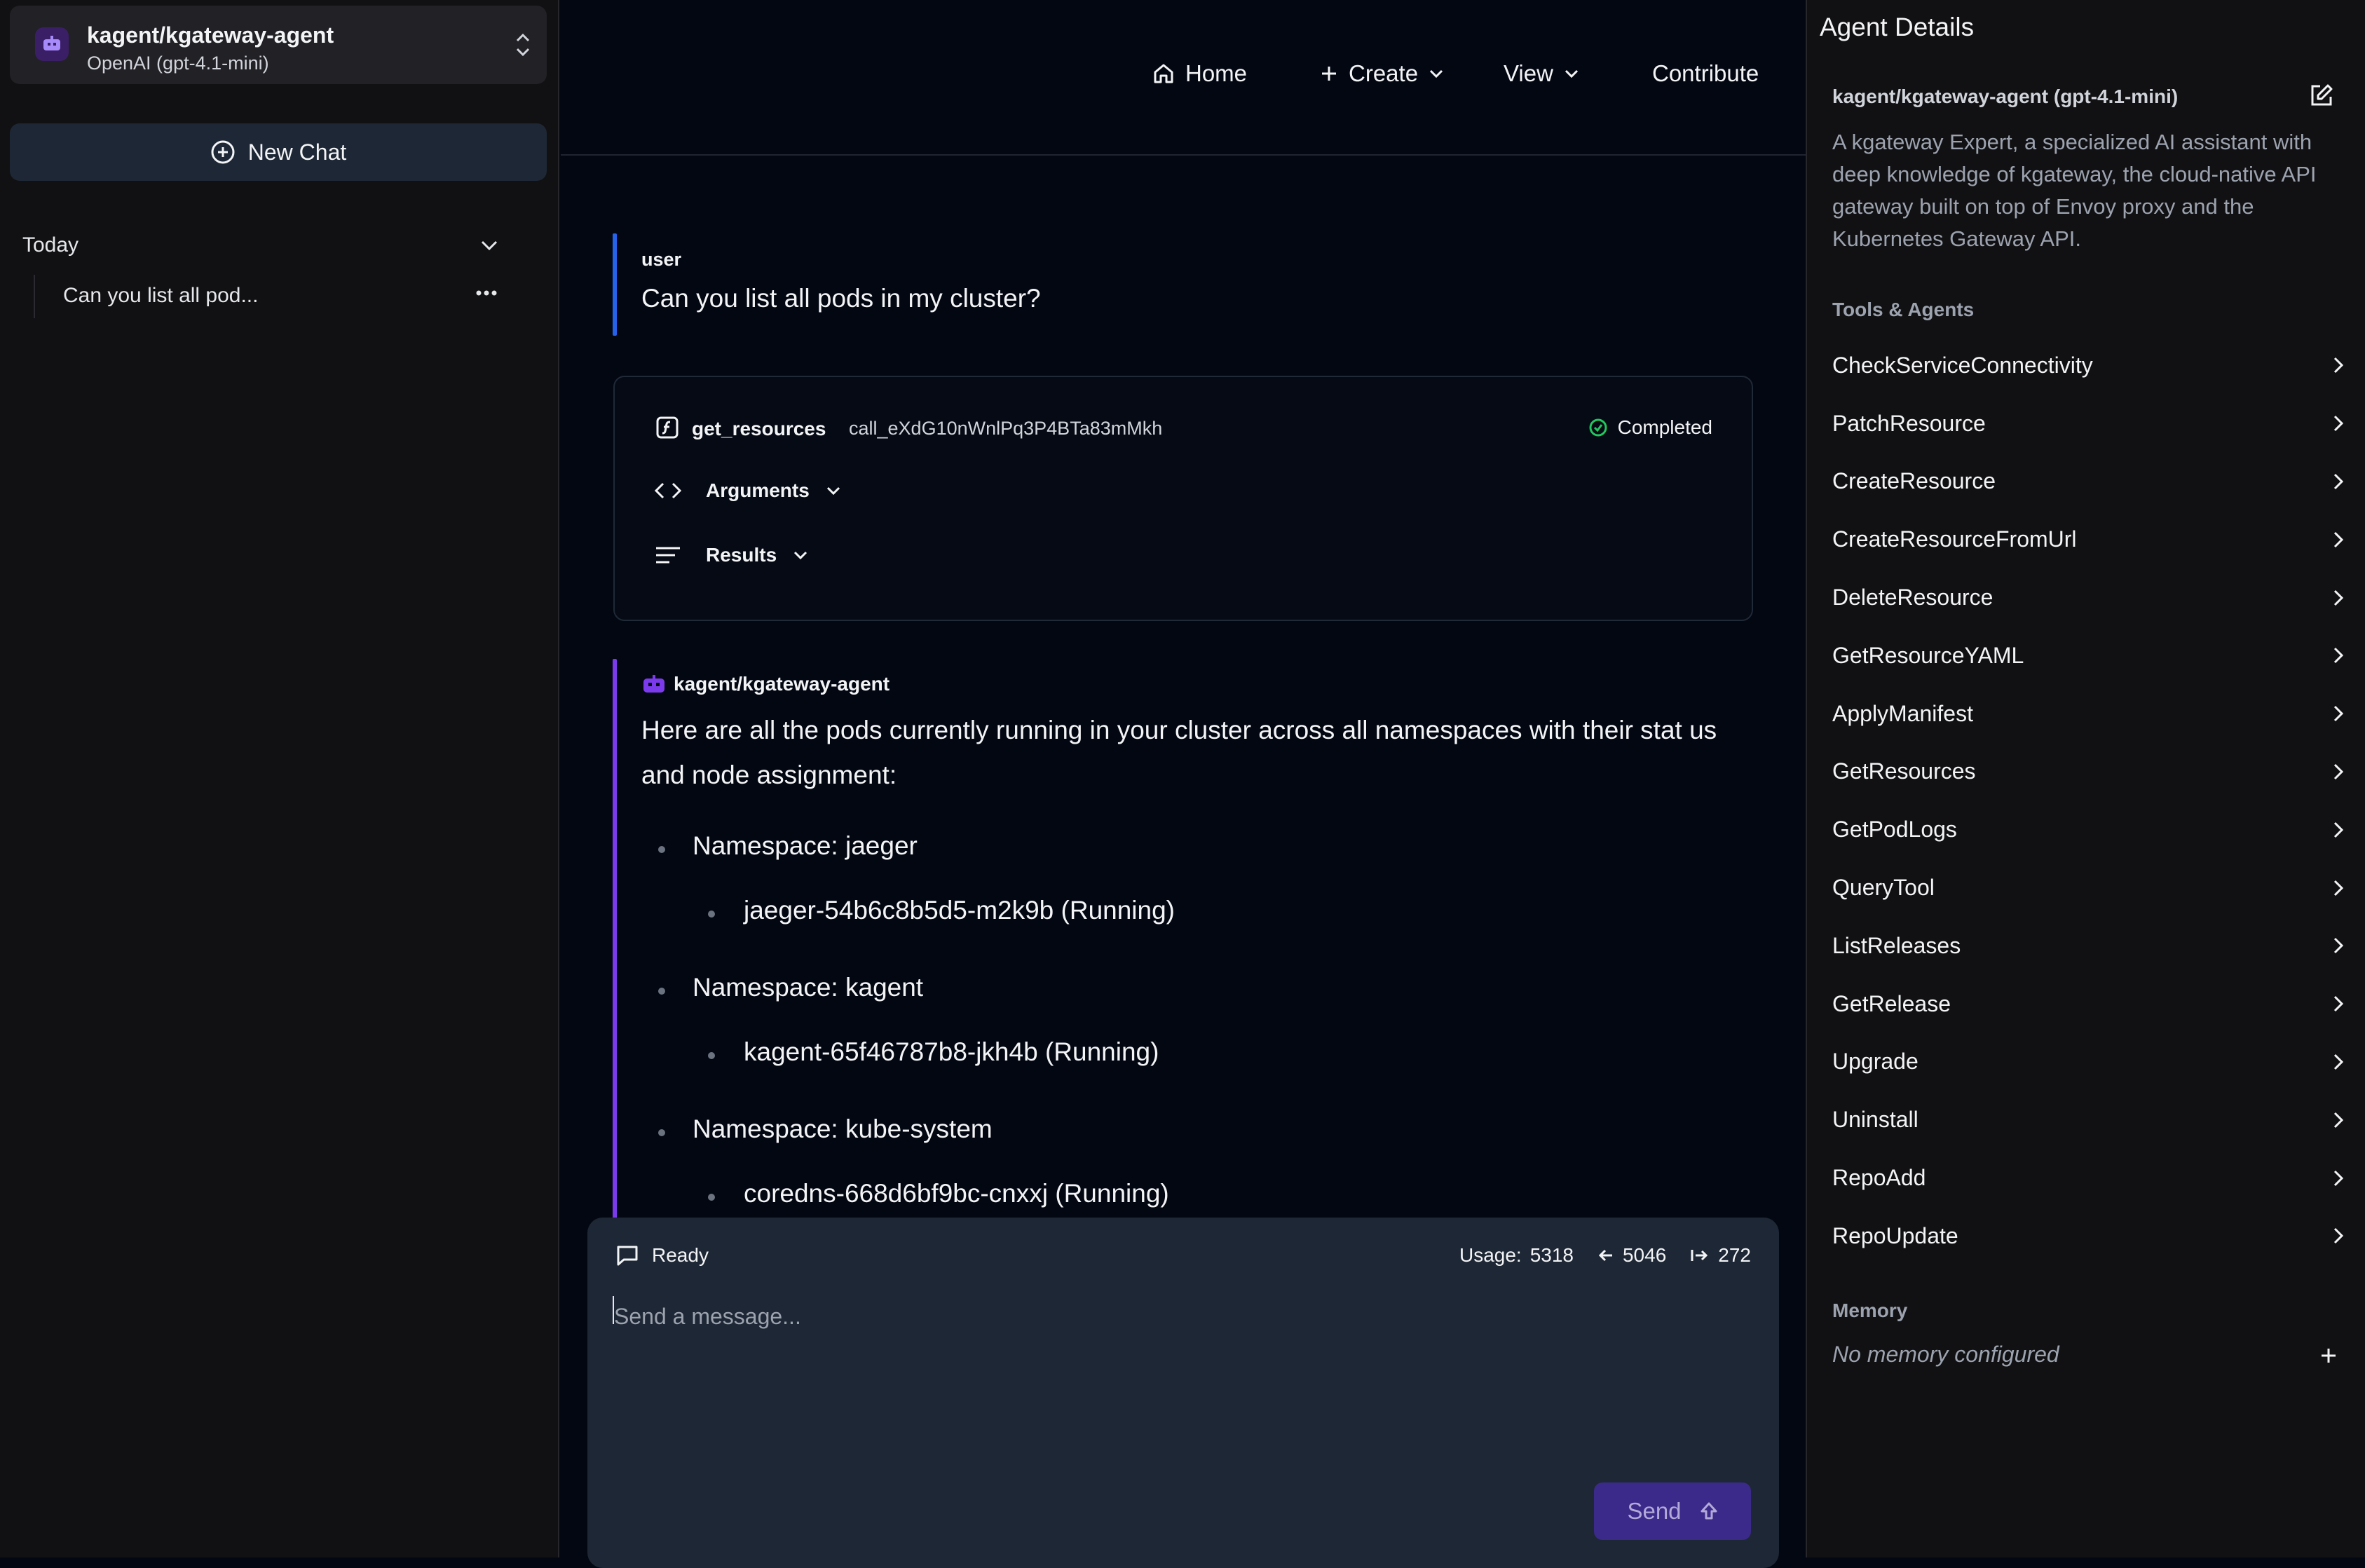 Image resolution: width=2365 pixels, height=1568 pixels. Describe the element at coordinates (2088, 714) in the screenshot. I see `tool-item: ApplyManifest` at that location.